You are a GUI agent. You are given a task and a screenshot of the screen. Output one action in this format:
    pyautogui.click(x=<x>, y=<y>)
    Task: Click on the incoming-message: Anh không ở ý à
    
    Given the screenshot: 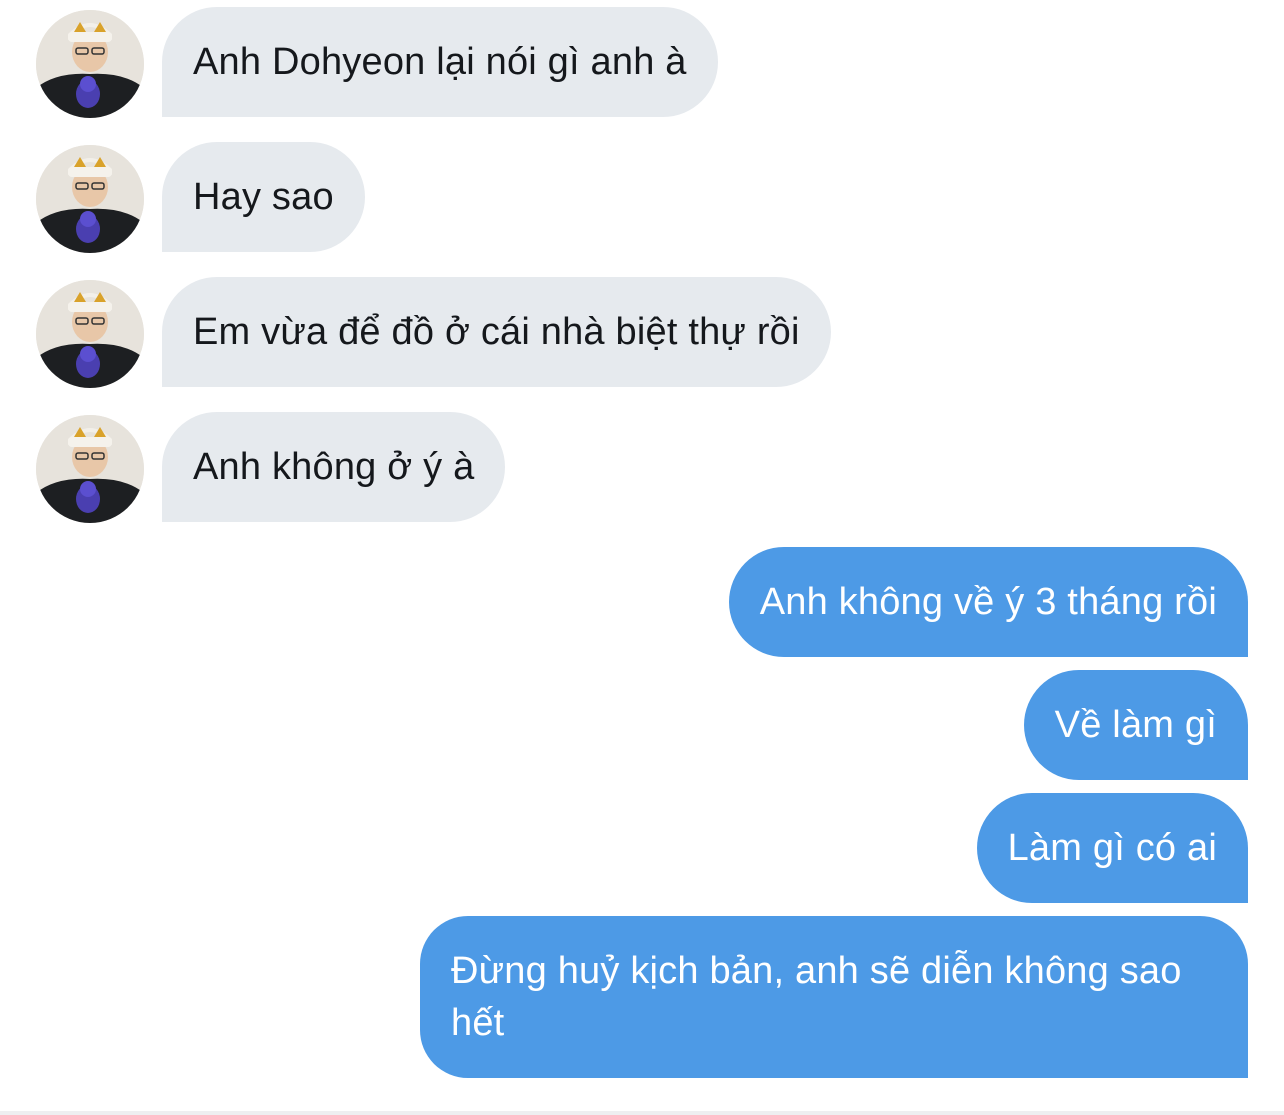 What is the action you would take?
    pyautogui.click(x=334, y=467)
    